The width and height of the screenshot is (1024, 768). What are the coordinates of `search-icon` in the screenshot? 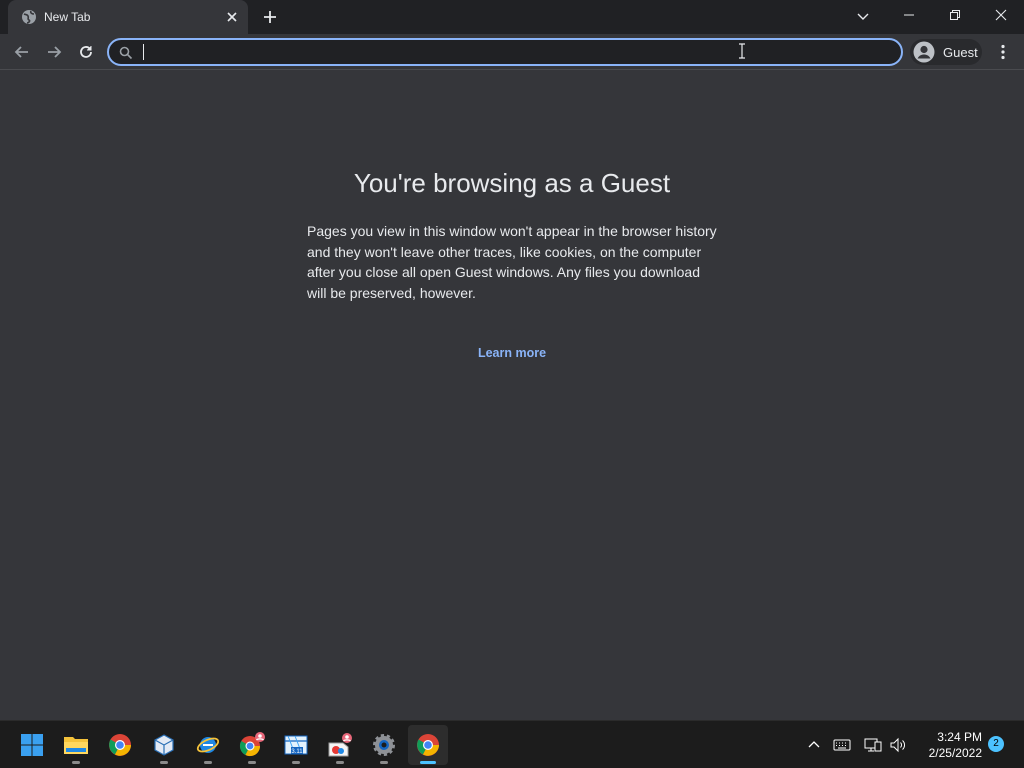 It's located at (126, 53).